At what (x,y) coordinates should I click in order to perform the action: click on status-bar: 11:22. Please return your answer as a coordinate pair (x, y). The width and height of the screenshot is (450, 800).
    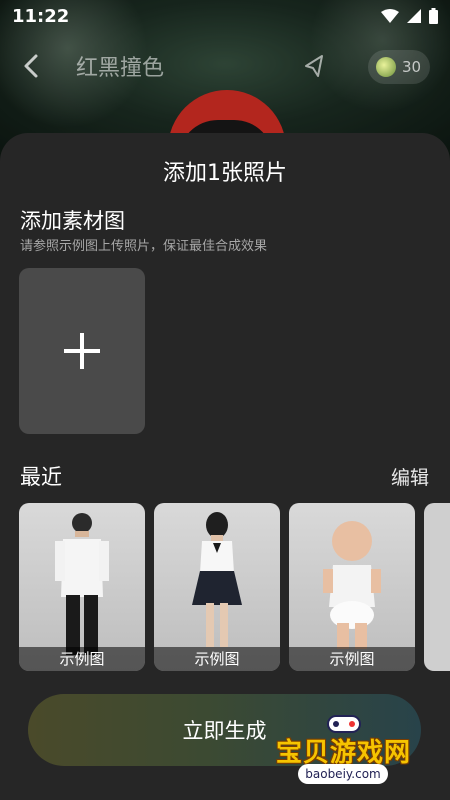
    Looking at the image, I should click on (225, 16).